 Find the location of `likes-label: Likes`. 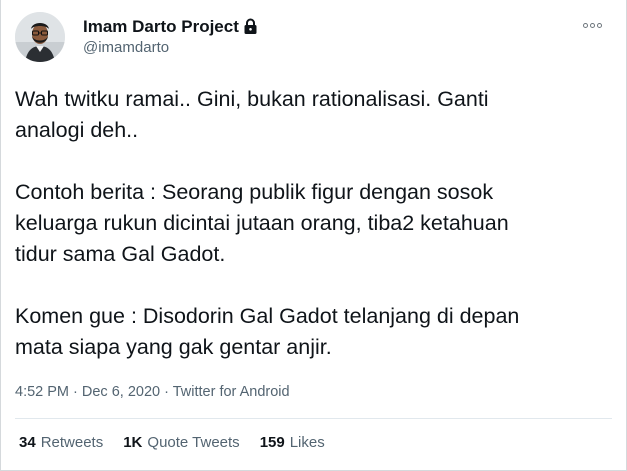

likes-label: Likes is located at coordinates (307, 442).